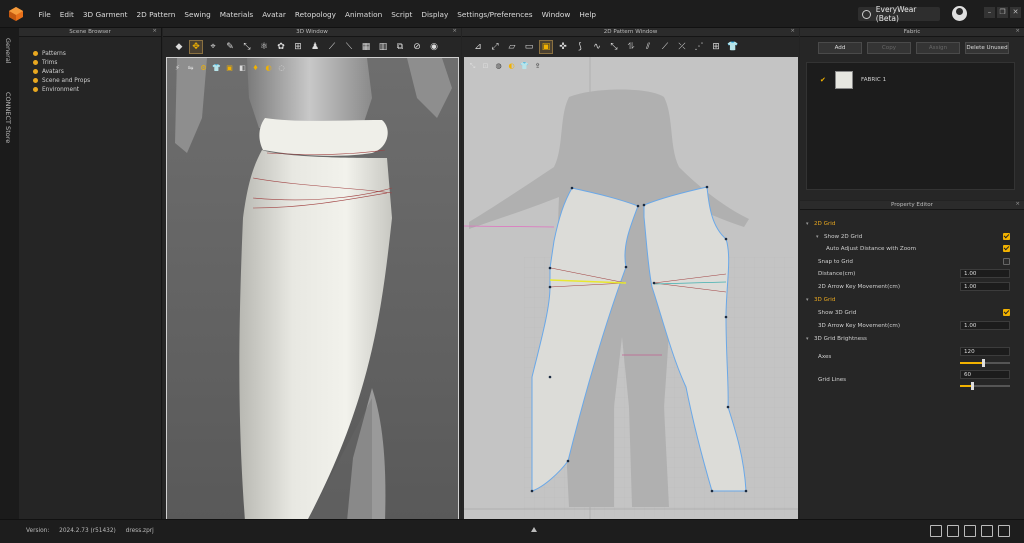 The height and width of the screenshot is (543, 1024). Describe the element at coordinates (987, 48) in the screenshot. I see `delete-unused-button: Delete Unused` at that location.